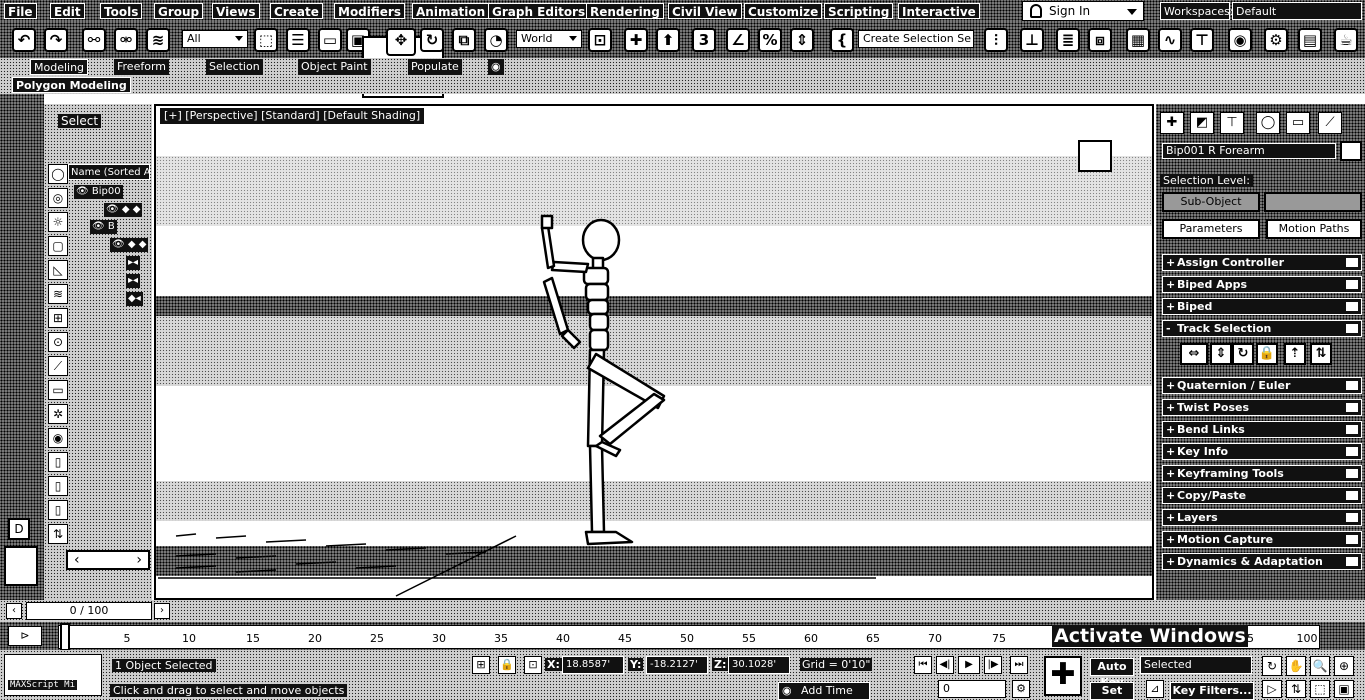 This screenshot has height=700, width=1365. I want to click on snaps-toggle-icon: 3, so click(704, 40).